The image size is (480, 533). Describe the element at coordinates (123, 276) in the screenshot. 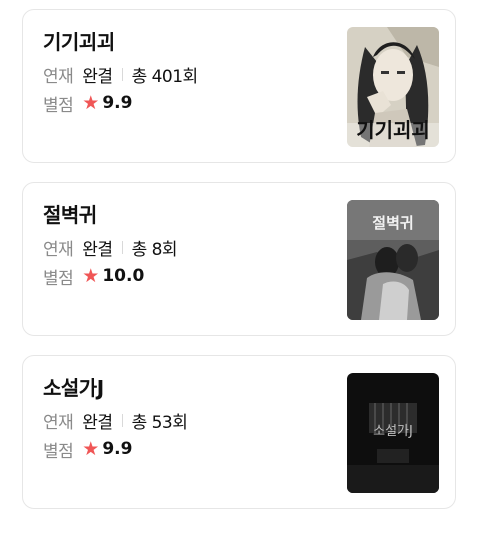

I see `rating-value: 10.0` at that location.